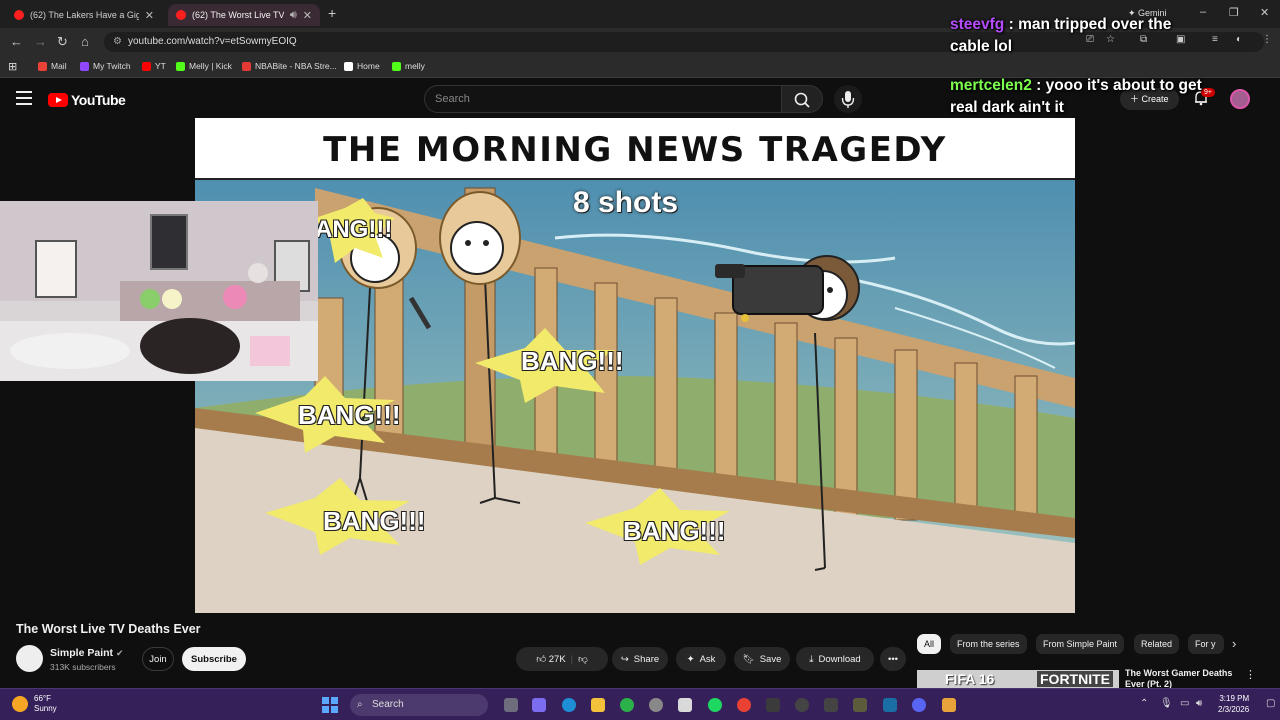 Image resolution: width=1280 pixels, height=720 pixels. What do you see at coordinates (396, 66) in the screenshot?
I see `kick-icon` at bounding box center [396, 66].